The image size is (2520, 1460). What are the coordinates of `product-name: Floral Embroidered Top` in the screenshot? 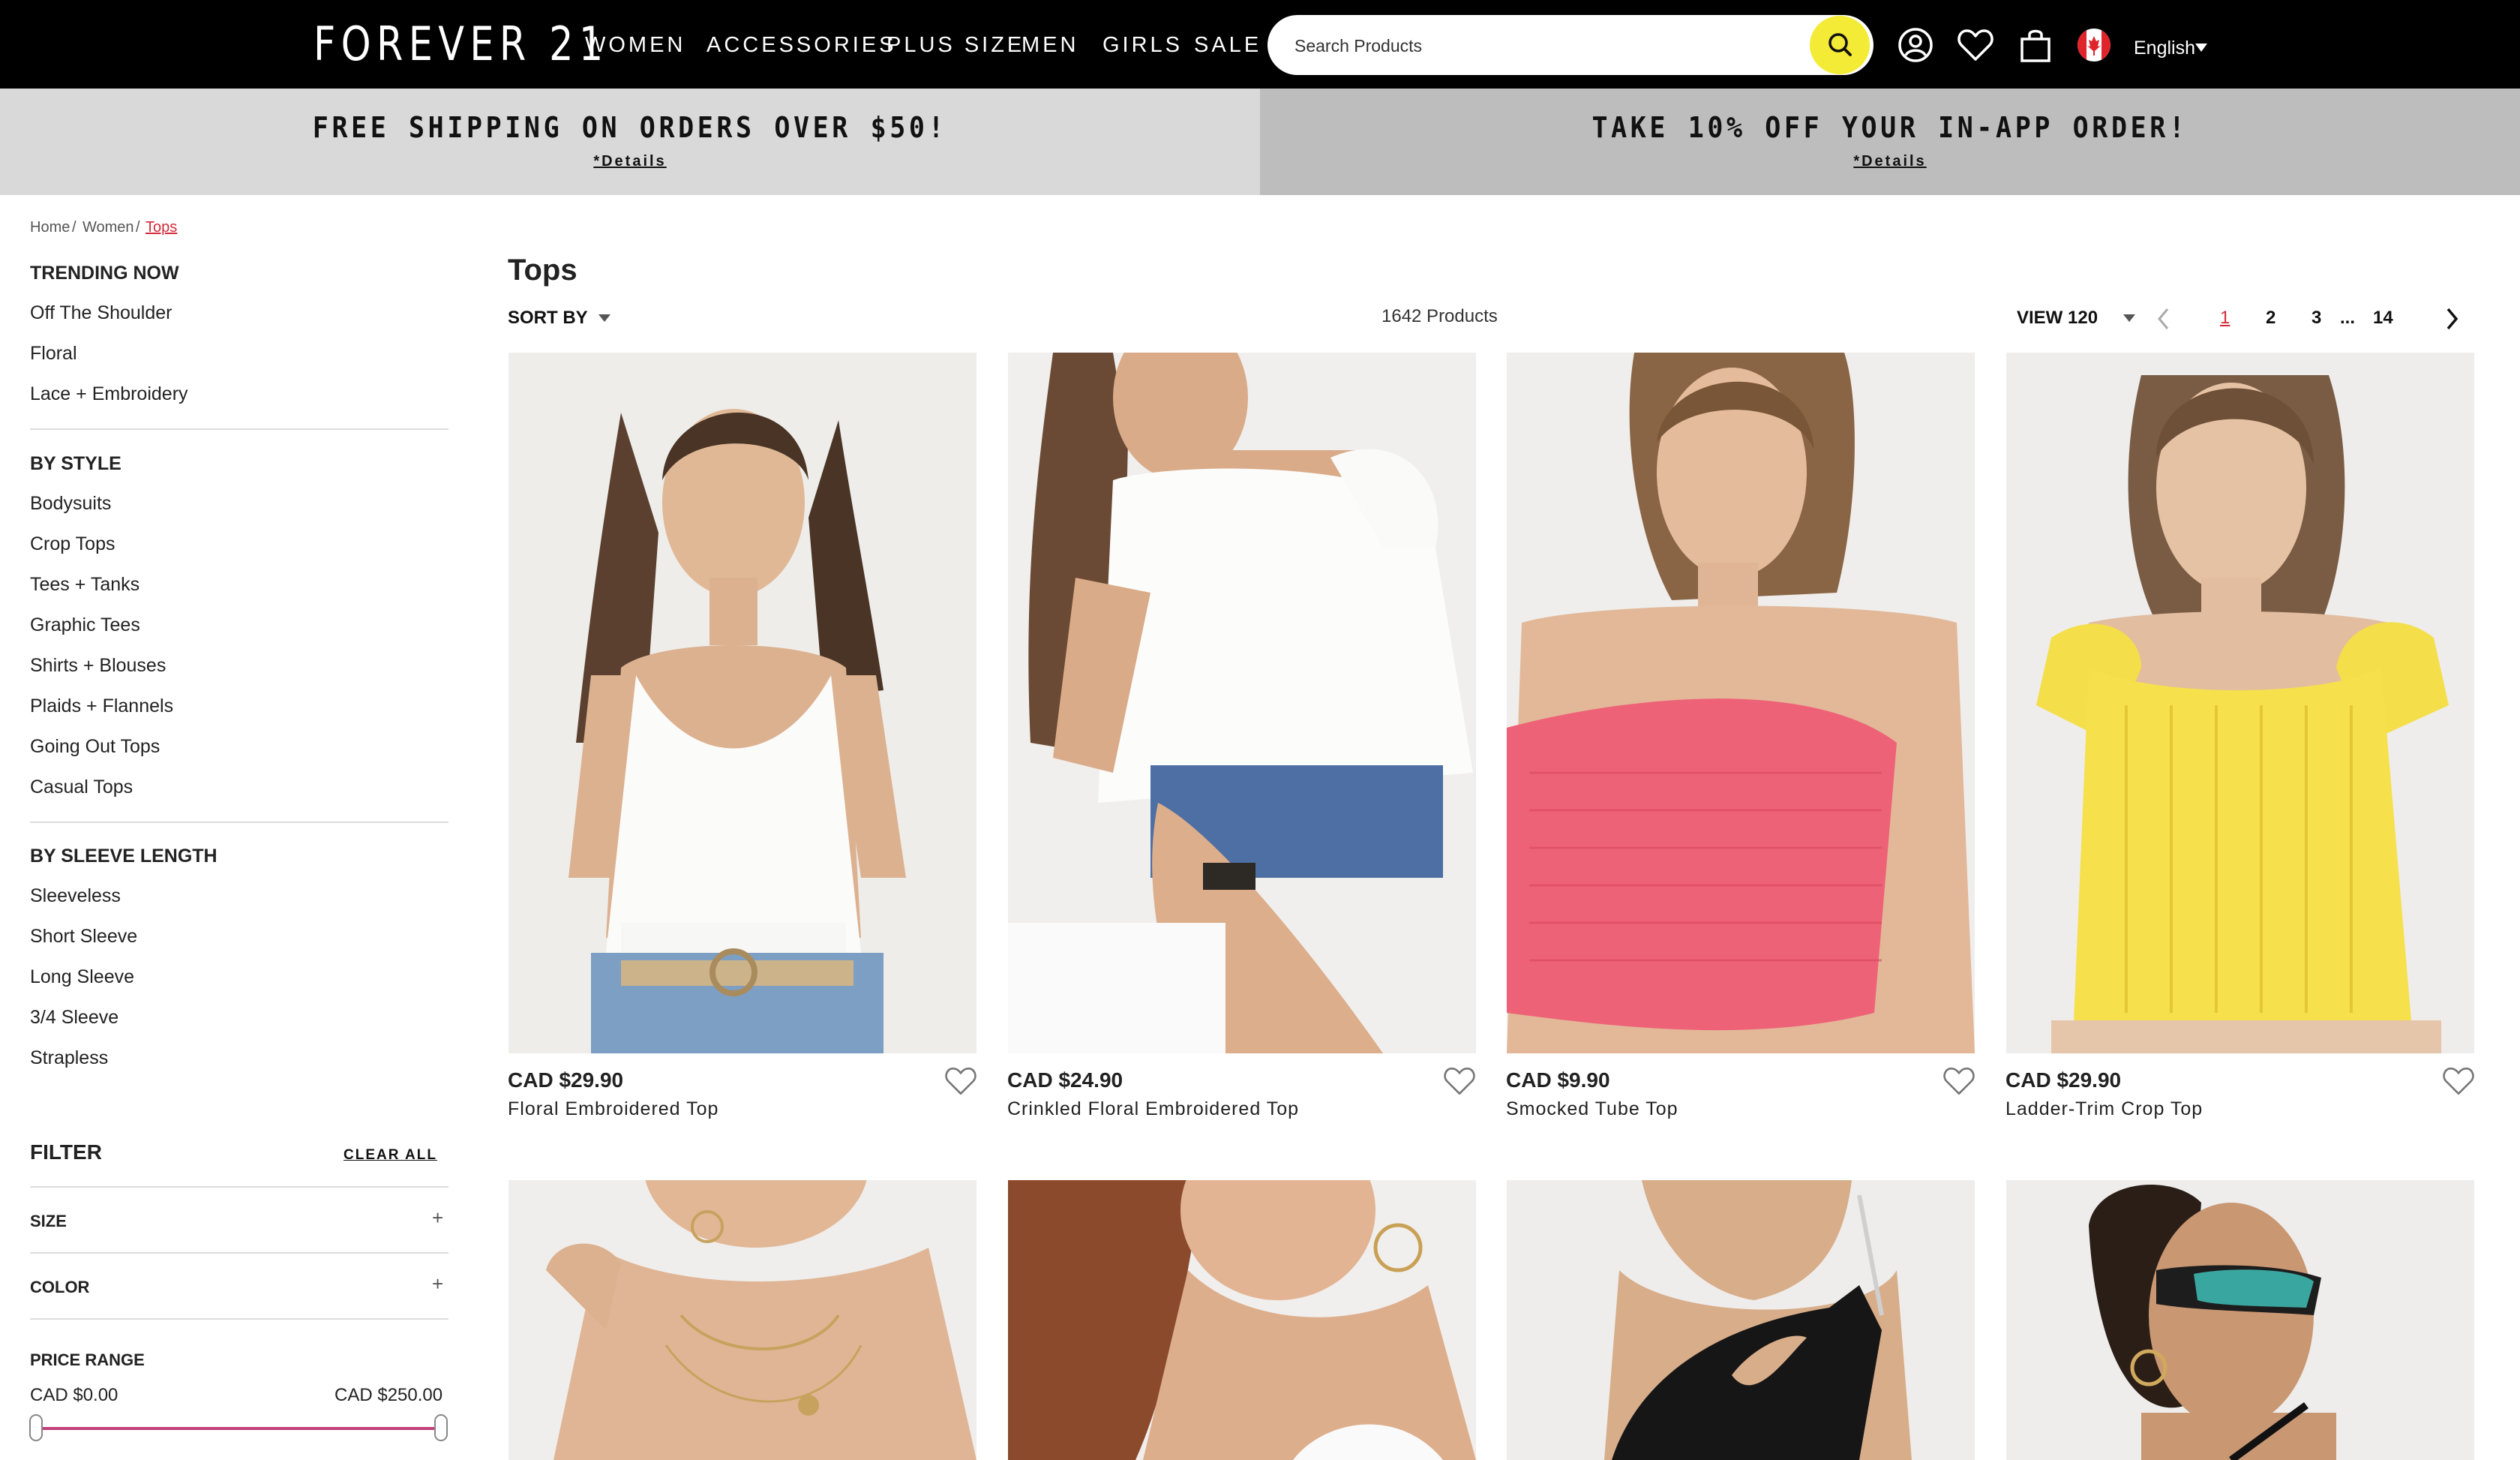 It's located at (613, 1109).